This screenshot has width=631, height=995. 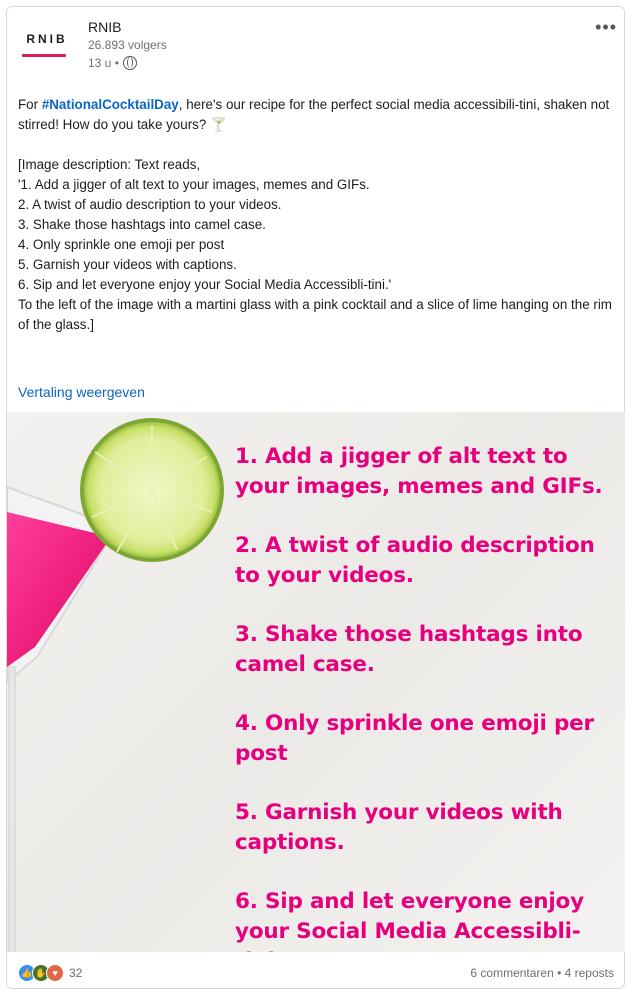 What do you see at coordinates (47, 50) in the screenshot?
I see `company-logo: RNIB` at bounding box center [47, 50].